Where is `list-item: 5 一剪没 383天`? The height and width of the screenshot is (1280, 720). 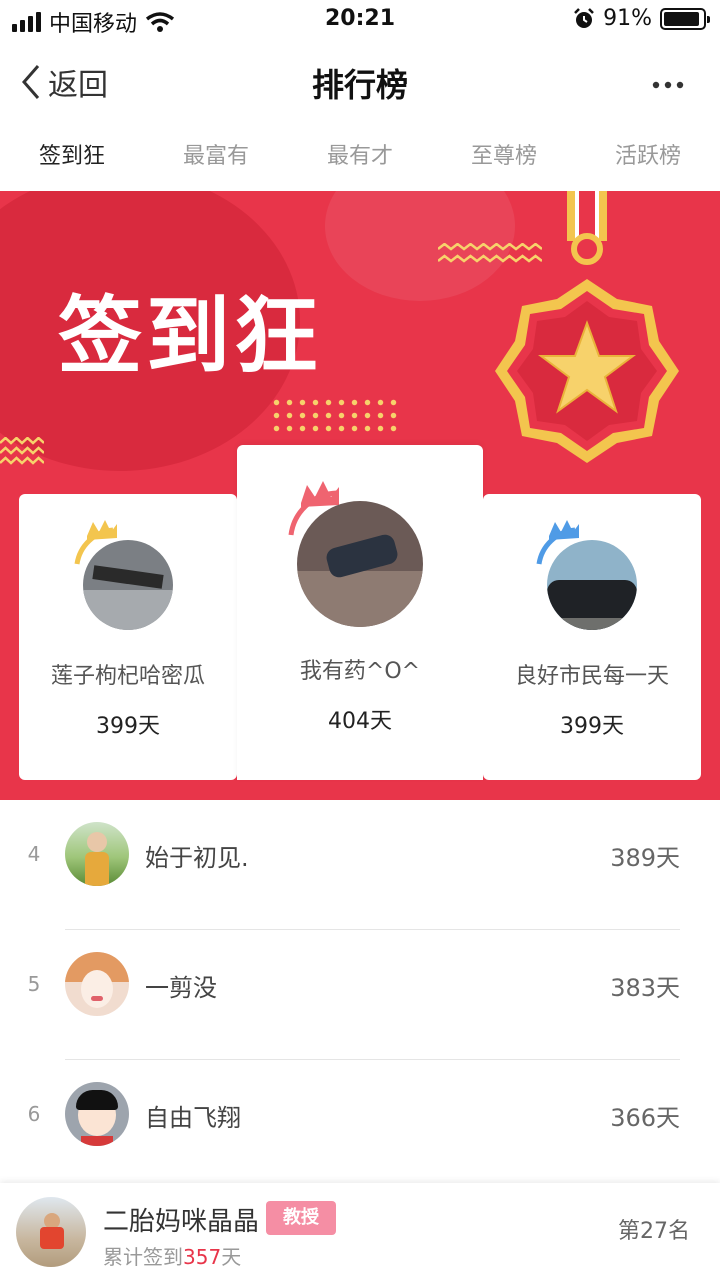 list-item: 5 一剪没 383天 is located at coordinates (360, 995).